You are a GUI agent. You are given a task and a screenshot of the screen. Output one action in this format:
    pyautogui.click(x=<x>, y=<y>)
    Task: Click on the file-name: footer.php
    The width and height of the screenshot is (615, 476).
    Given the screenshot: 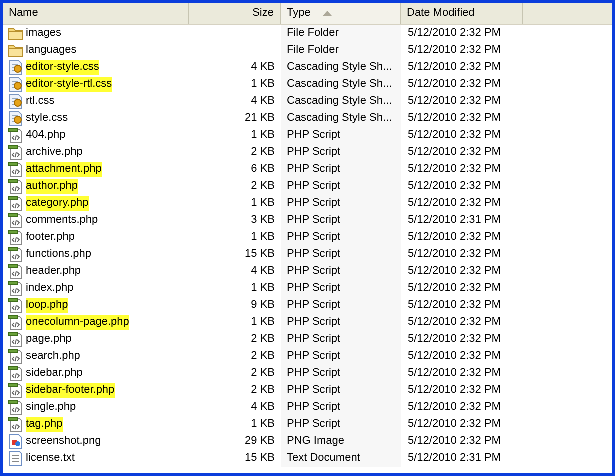 What is the action you would take?
    pyautogui.click(x=50, y=237)
    